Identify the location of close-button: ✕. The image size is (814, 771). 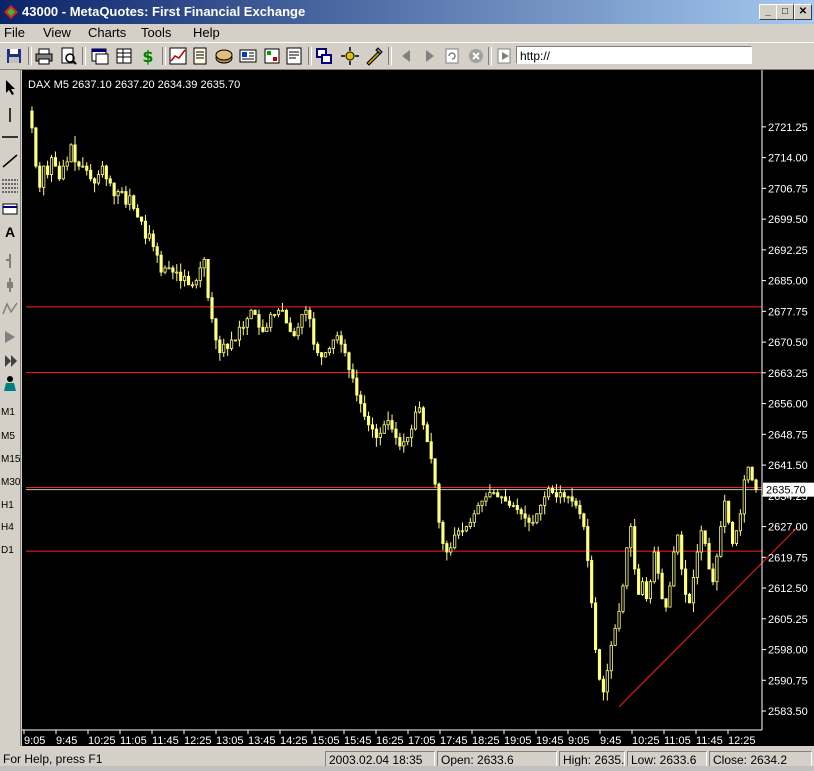
(803, 12).